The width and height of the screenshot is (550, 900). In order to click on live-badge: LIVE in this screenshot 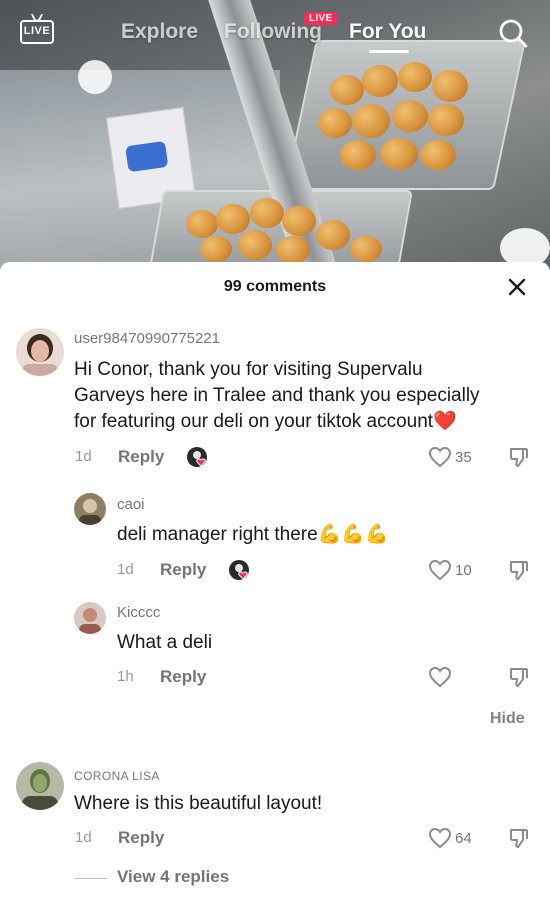, I will do `click(321, 18)`.